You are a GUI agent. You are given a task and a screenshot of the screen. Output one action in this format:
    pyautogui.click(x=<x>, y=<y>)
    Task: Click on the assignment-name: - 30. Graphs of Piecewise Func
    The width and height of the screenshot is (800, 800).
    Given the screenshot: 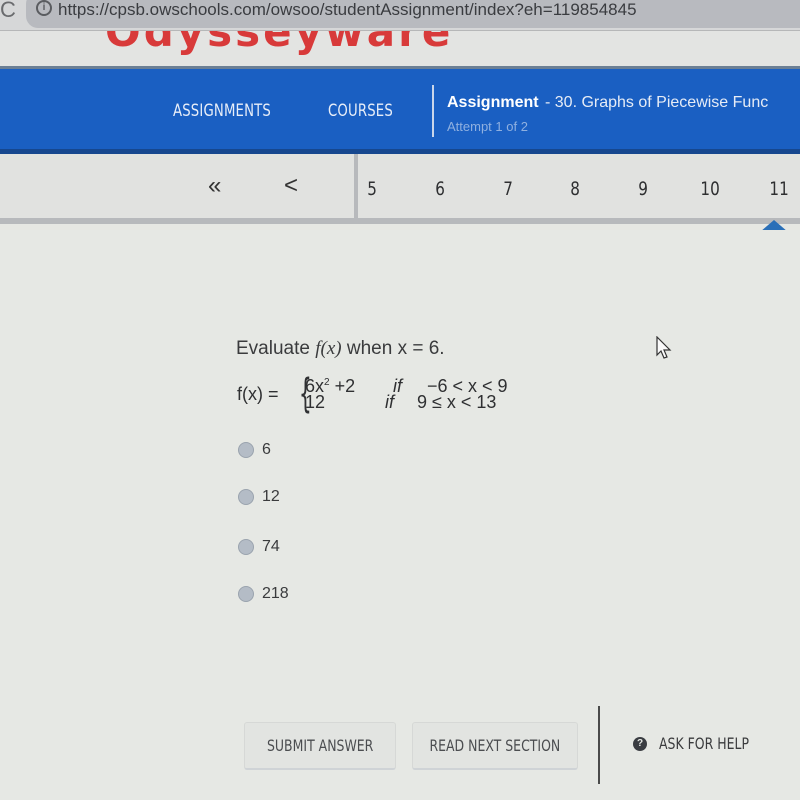 What is the action you would take?
    pyautogui.click(x=657, y=102)
    